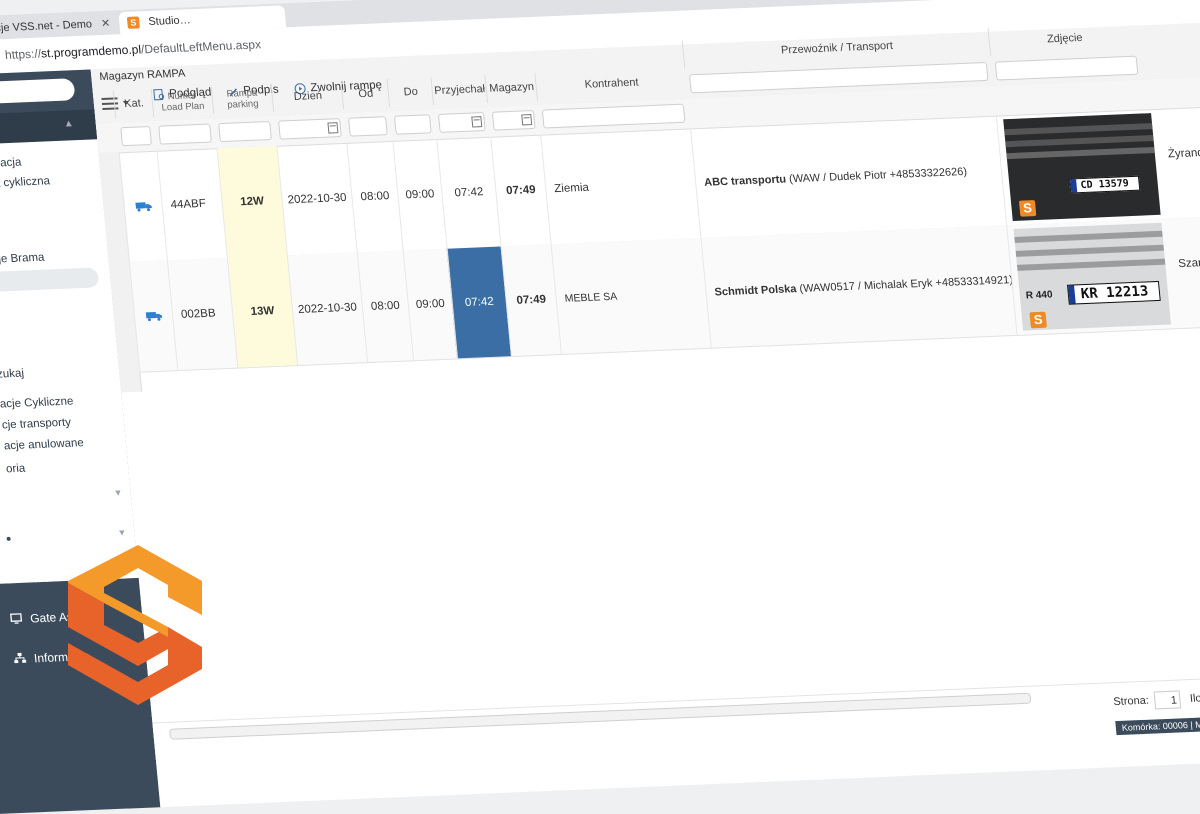 The image size is (1200, 814). I want to click on sidebar-group-label: LPR, so click(34, 538).